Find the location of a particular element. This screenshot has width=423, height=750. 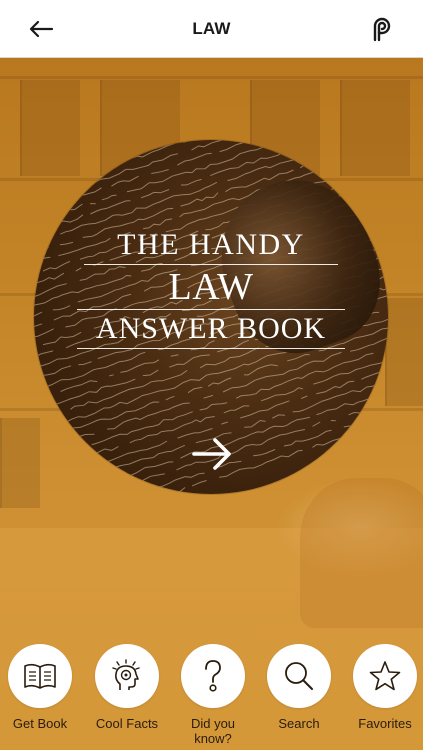

nav-label: Did you know? is located at coordinates (213, 731).